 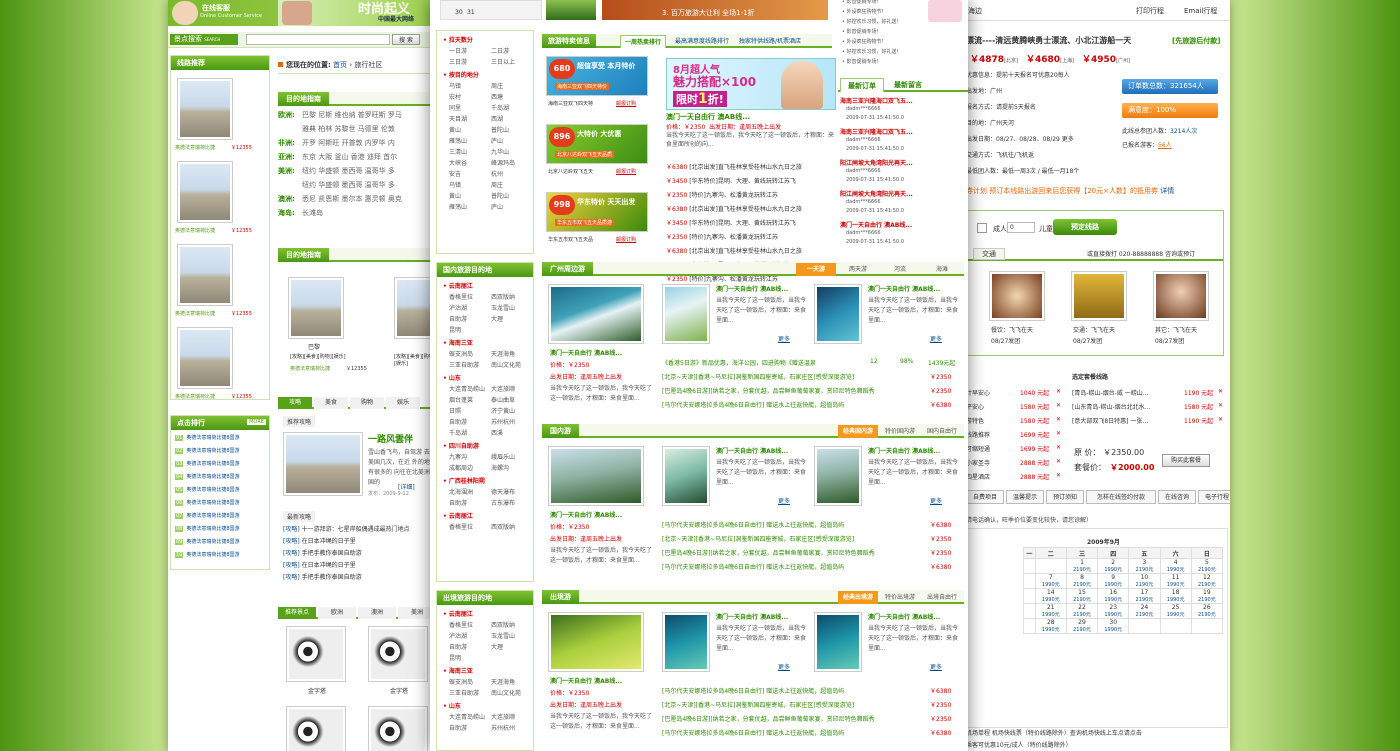 What do you see at coordinates (1082, 581) in the screenshot?
I see `cal-cell: 8 2190元` at bounding box center [1082, 581].